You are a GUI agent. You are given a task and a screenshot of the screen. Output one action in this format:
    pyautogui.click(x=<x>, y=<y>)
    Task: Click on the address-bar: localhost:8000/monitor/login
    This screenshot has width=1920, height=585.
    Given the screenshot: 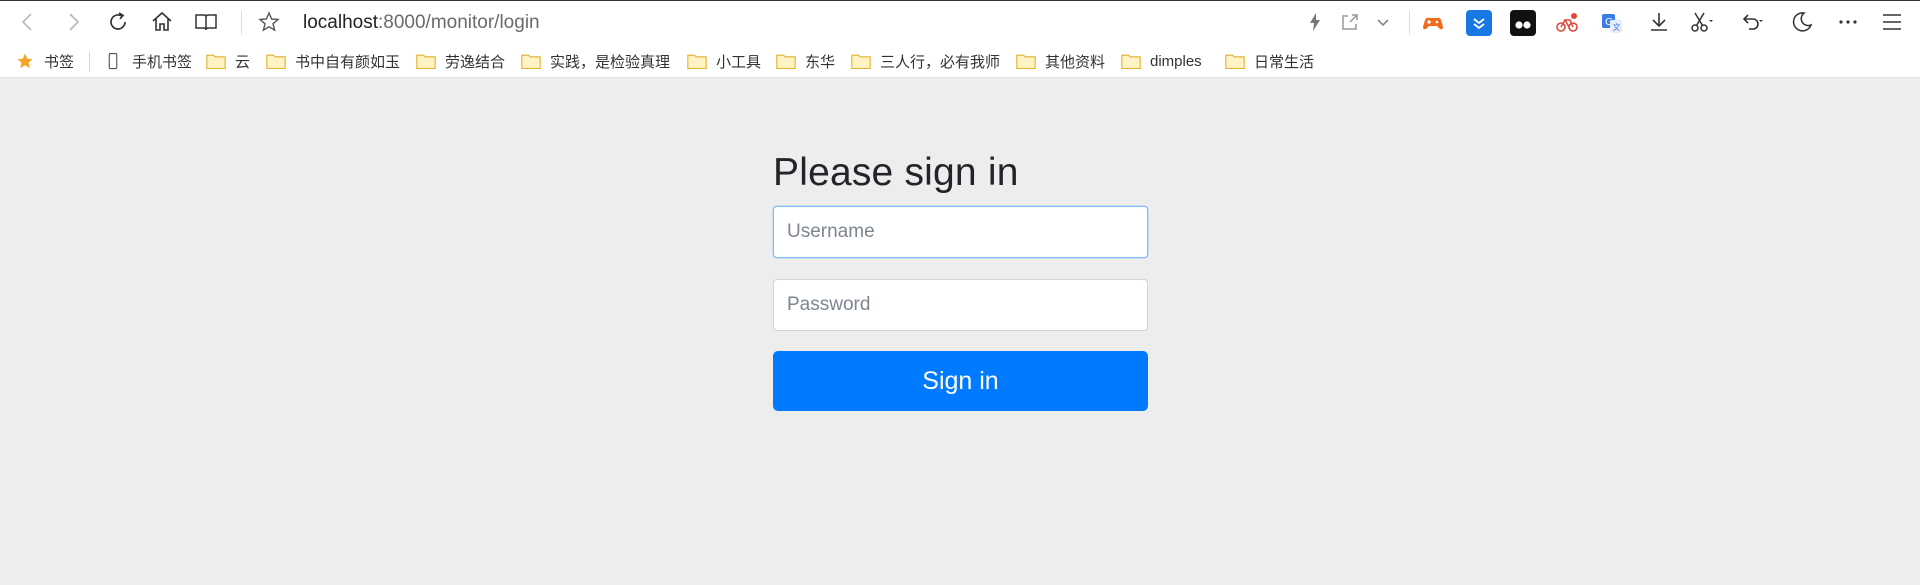 What is the action you would take?
    pyautogui.click(x=421, y=23)
    